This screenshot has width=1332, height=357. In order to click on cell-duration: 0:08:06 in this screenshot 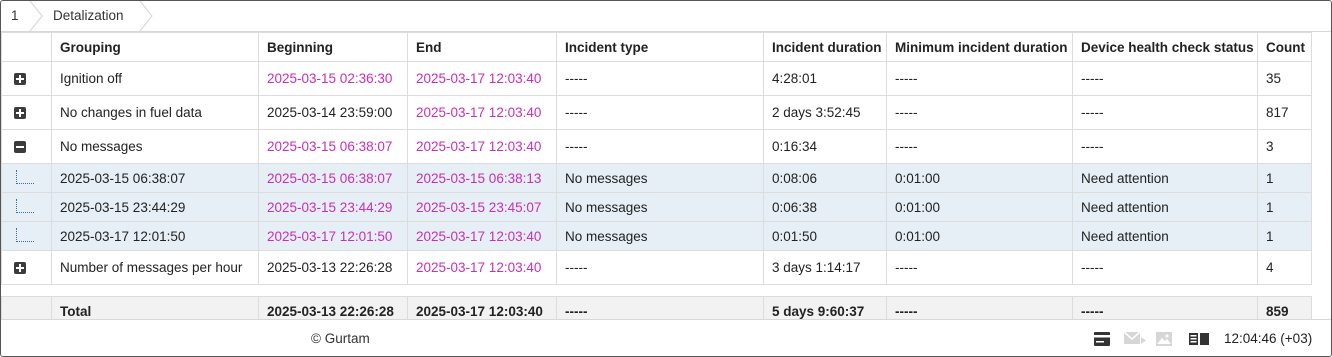, I will do `click(825, 178)`.